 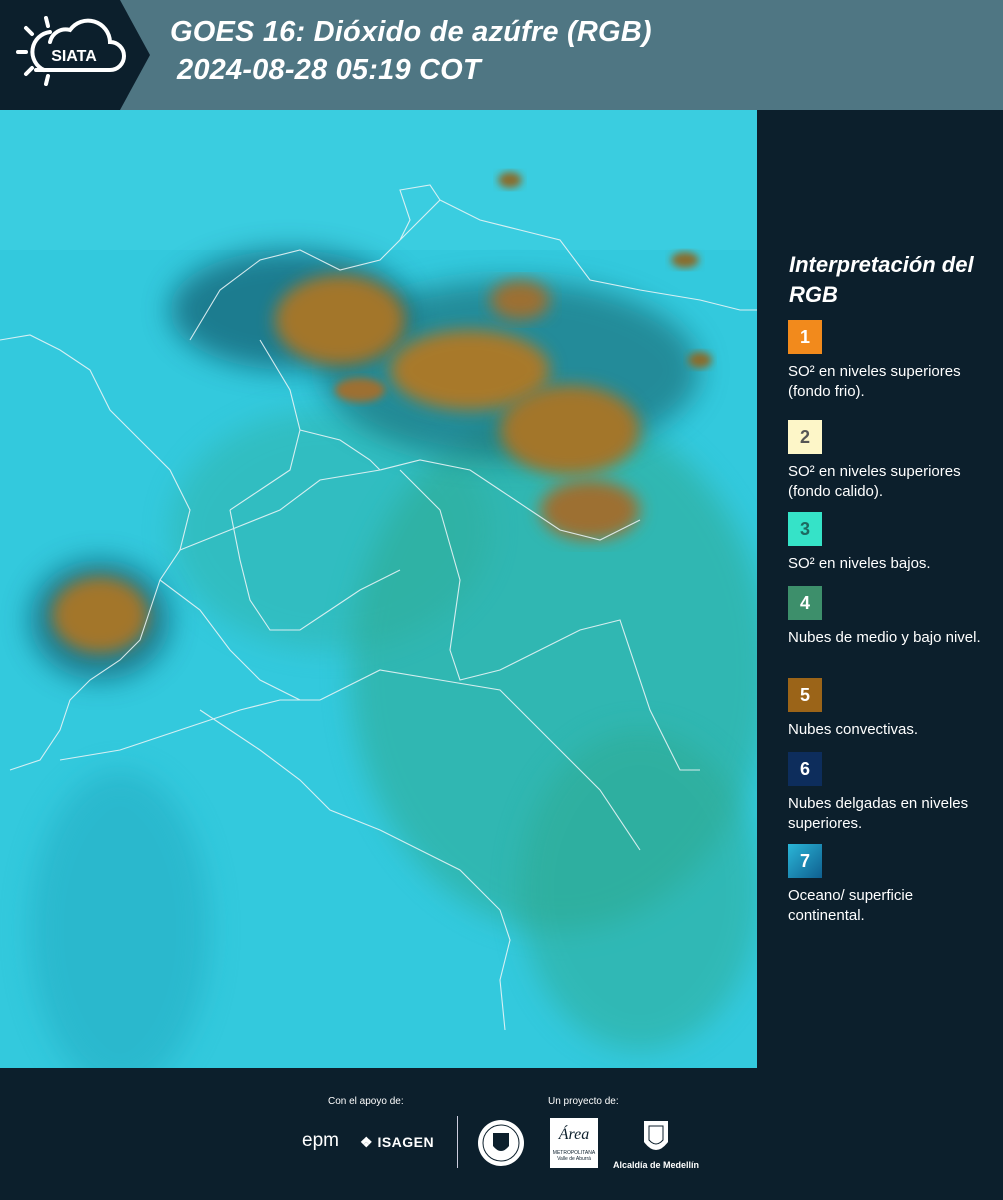 What do you see at coordinates (888, 885) in the screenshot?
I see `legend-item-7: 7 Oceano/ superficie continental.` at bounding box center [888, 885].